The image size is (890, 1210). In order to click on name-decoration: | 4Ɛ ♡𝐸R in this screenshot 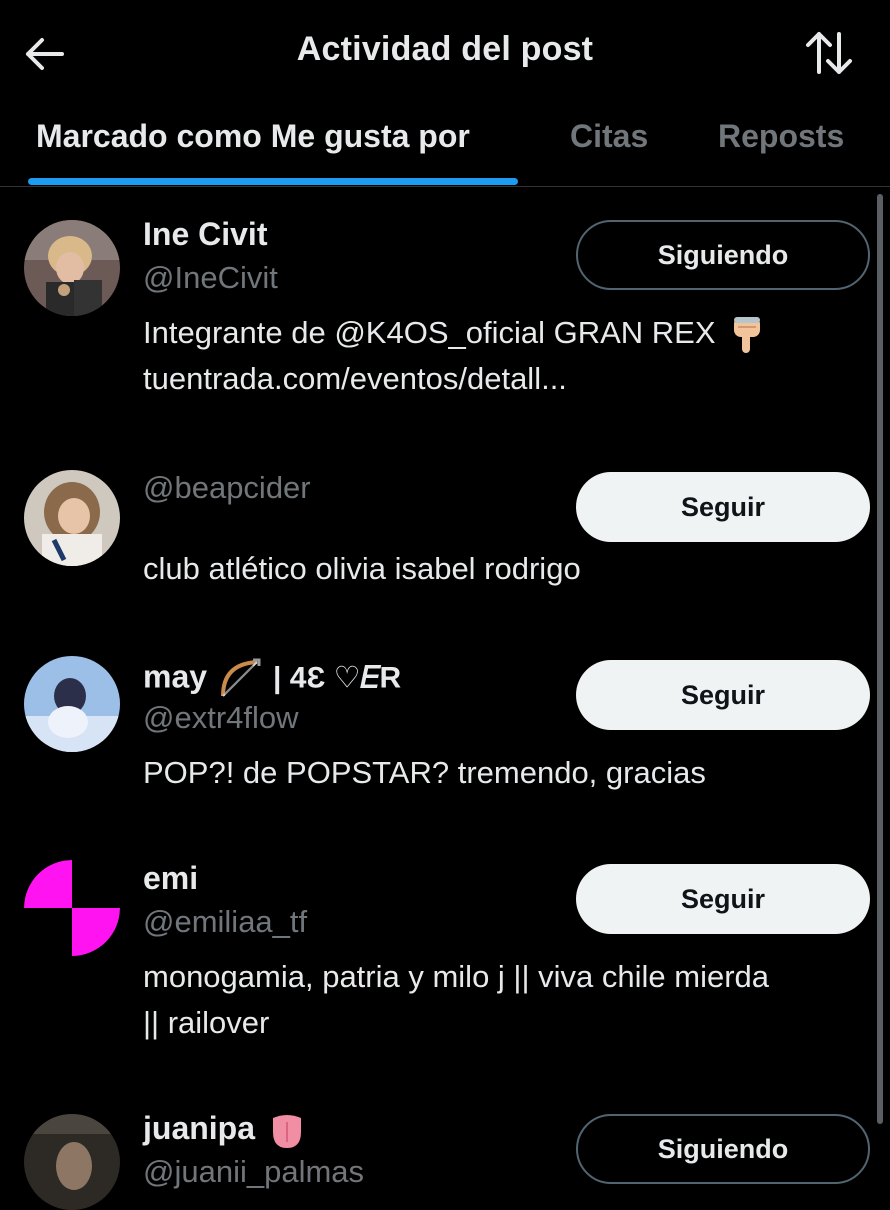, I will do `click(337, 678)`.